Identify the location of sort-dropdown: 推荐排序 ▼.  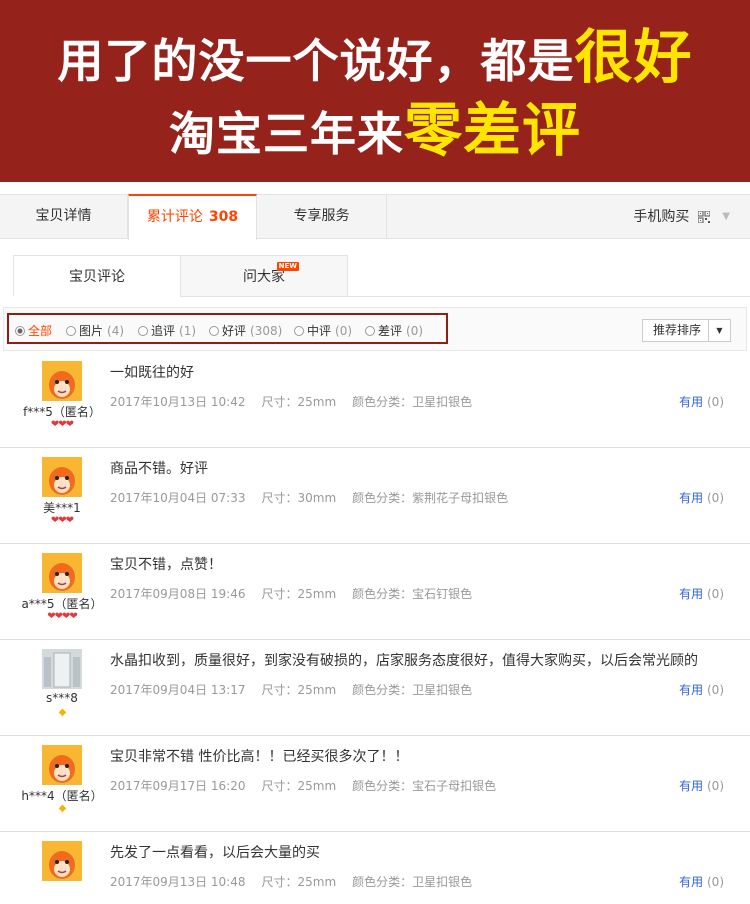
(686, 330).